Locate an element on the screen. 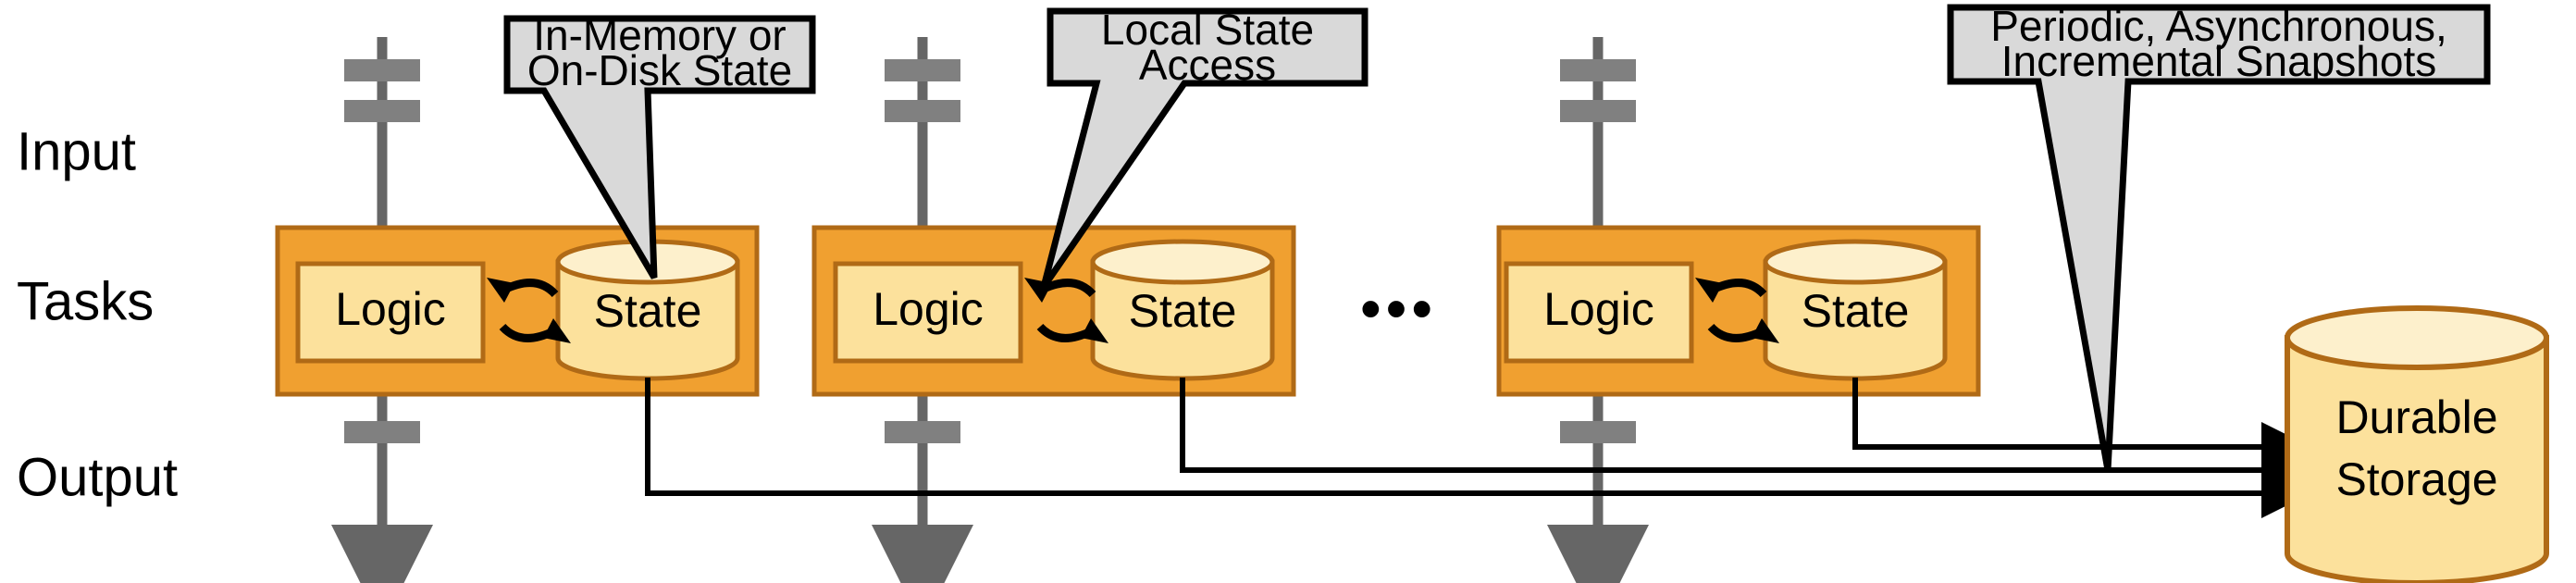 This screenshot has width=2576, height=583. input-record-3b is located at coordinates (1598, 111).